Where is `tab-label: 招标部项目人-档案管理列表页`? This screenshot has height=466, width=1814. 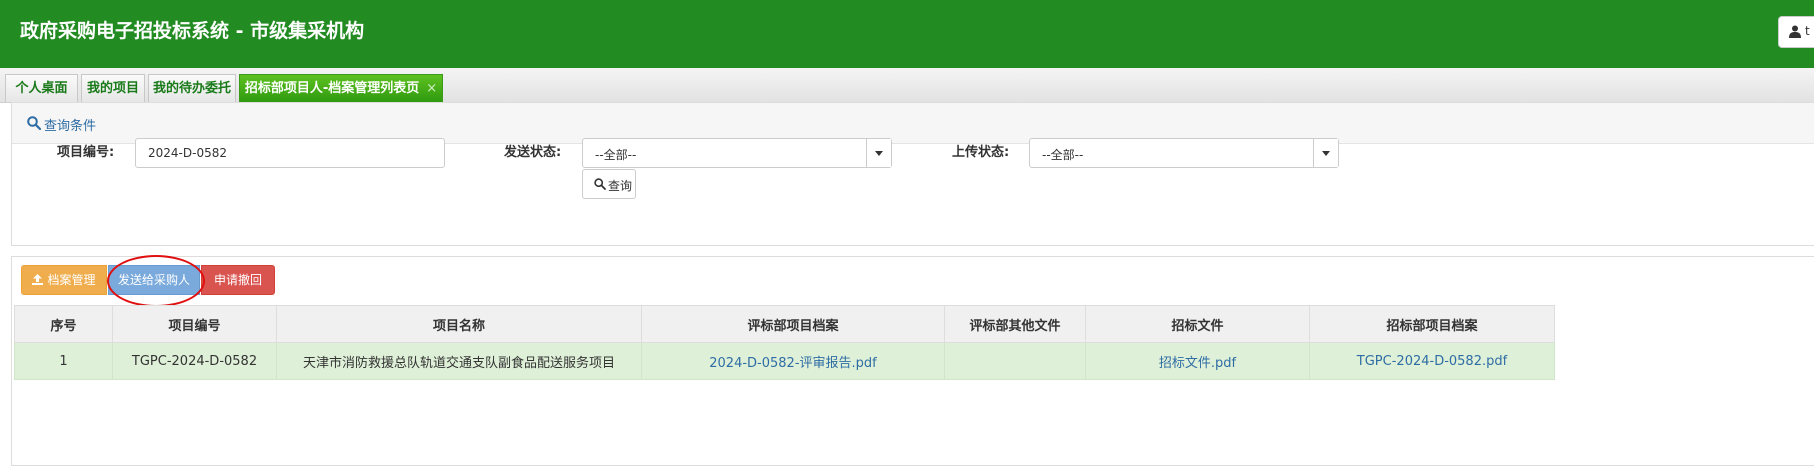
tab-label: 招标部项目人-档案管理列表页 is located at coordinates (332, 88).